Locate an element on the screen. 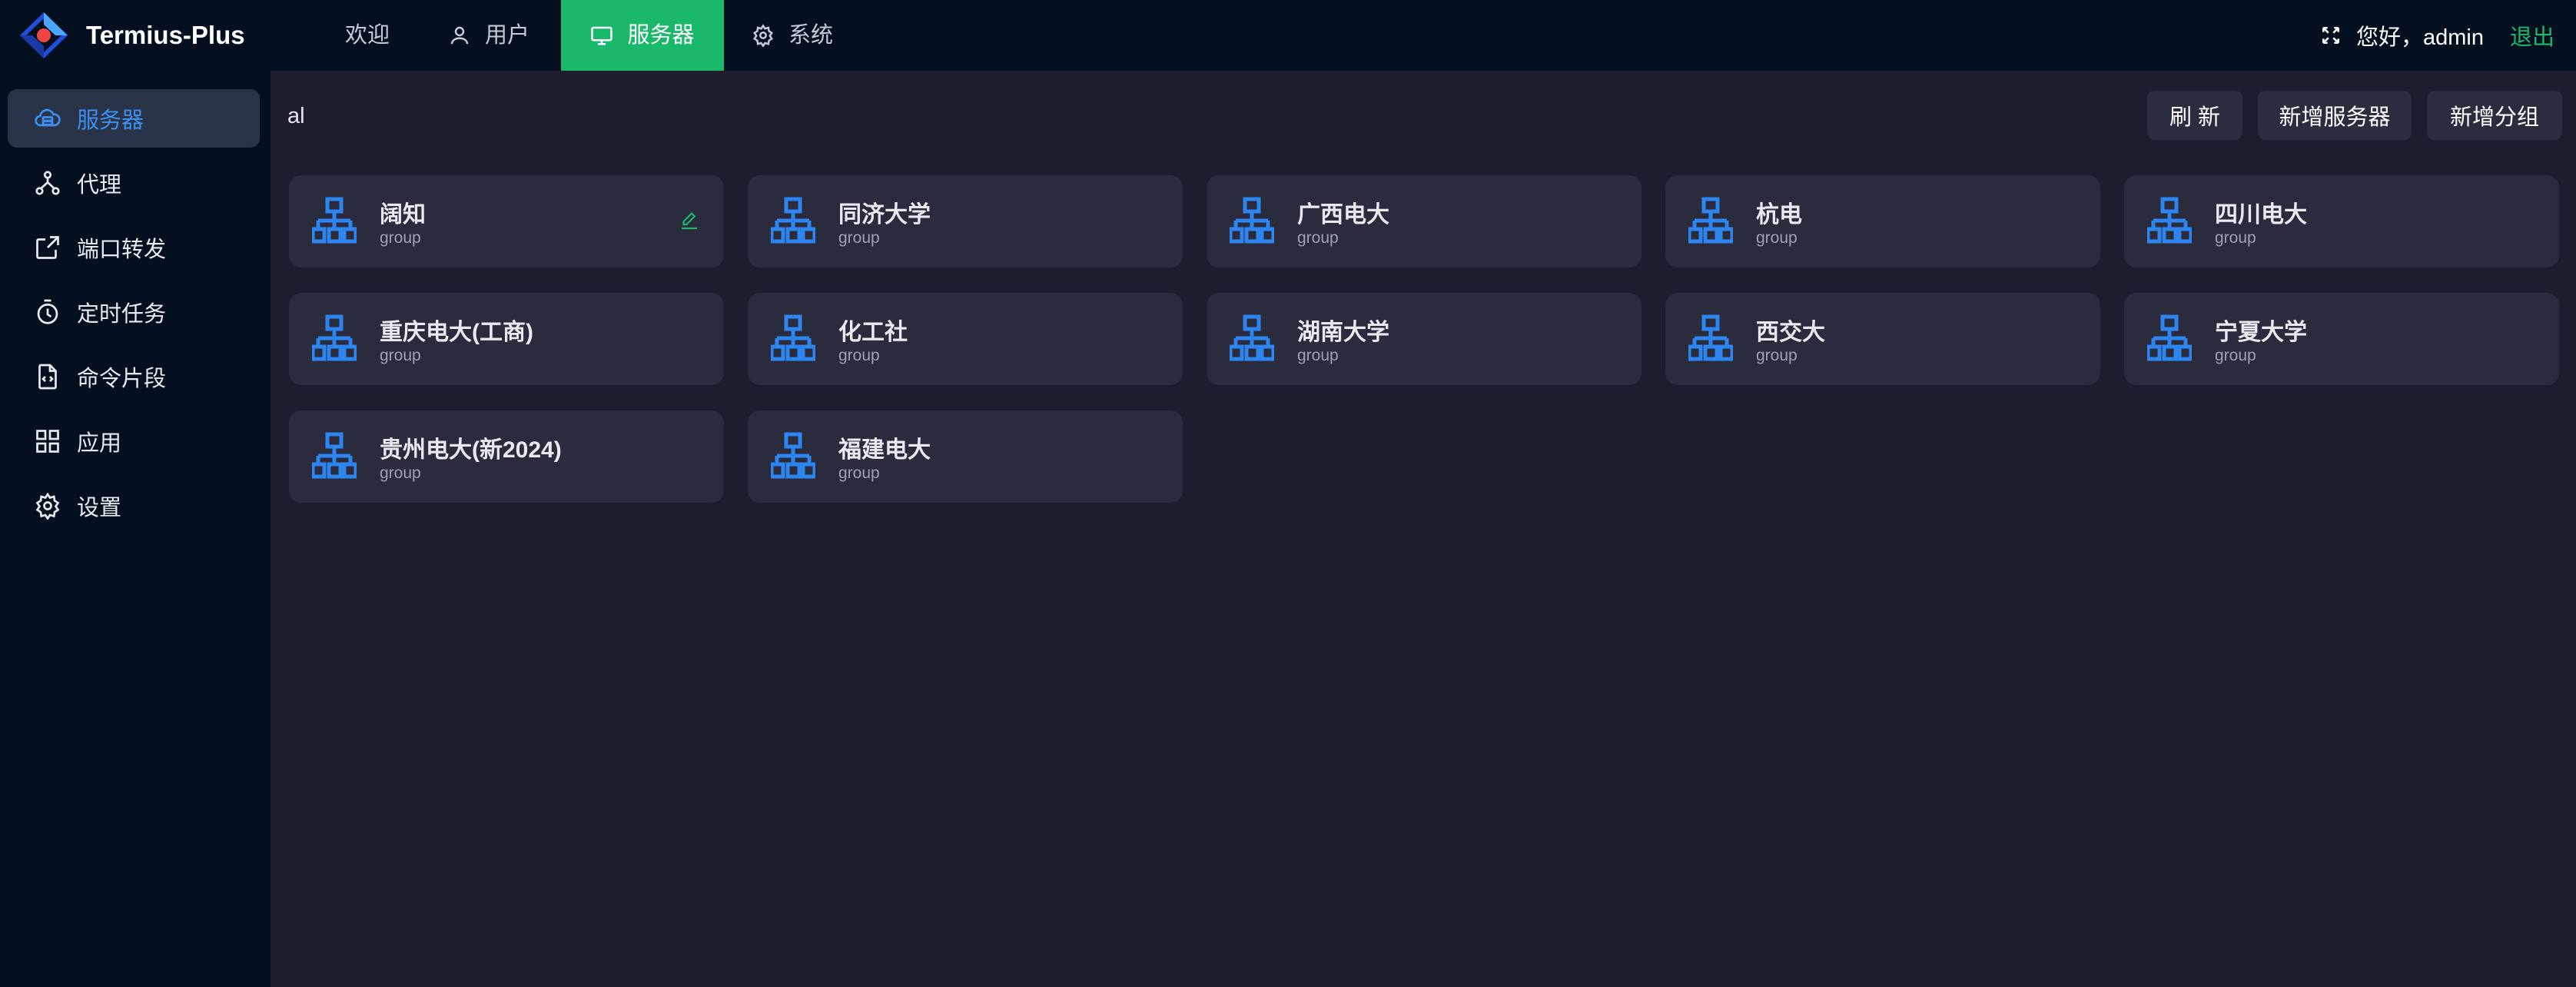  nav-tab-welcome: 欢迎 is located at coordinates (367, 35).